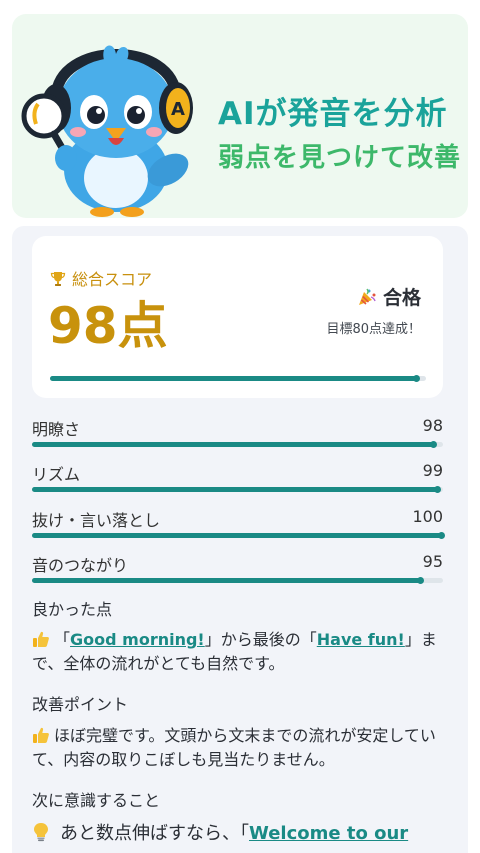 The width and height of the screenshot is (480, 853). Describe the element at coordinates (237, 435) in the screenshot. I see `metric-clarity: 明瞭さ 98` at that location.